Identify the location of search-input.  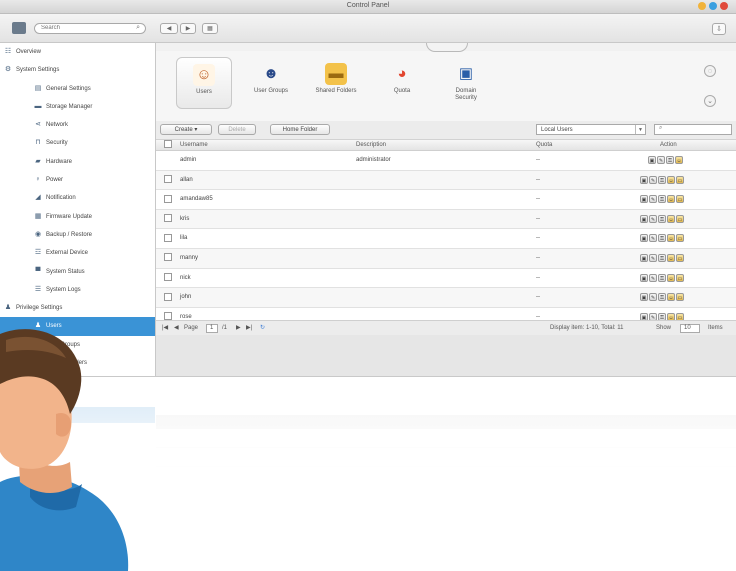
(86, 28).